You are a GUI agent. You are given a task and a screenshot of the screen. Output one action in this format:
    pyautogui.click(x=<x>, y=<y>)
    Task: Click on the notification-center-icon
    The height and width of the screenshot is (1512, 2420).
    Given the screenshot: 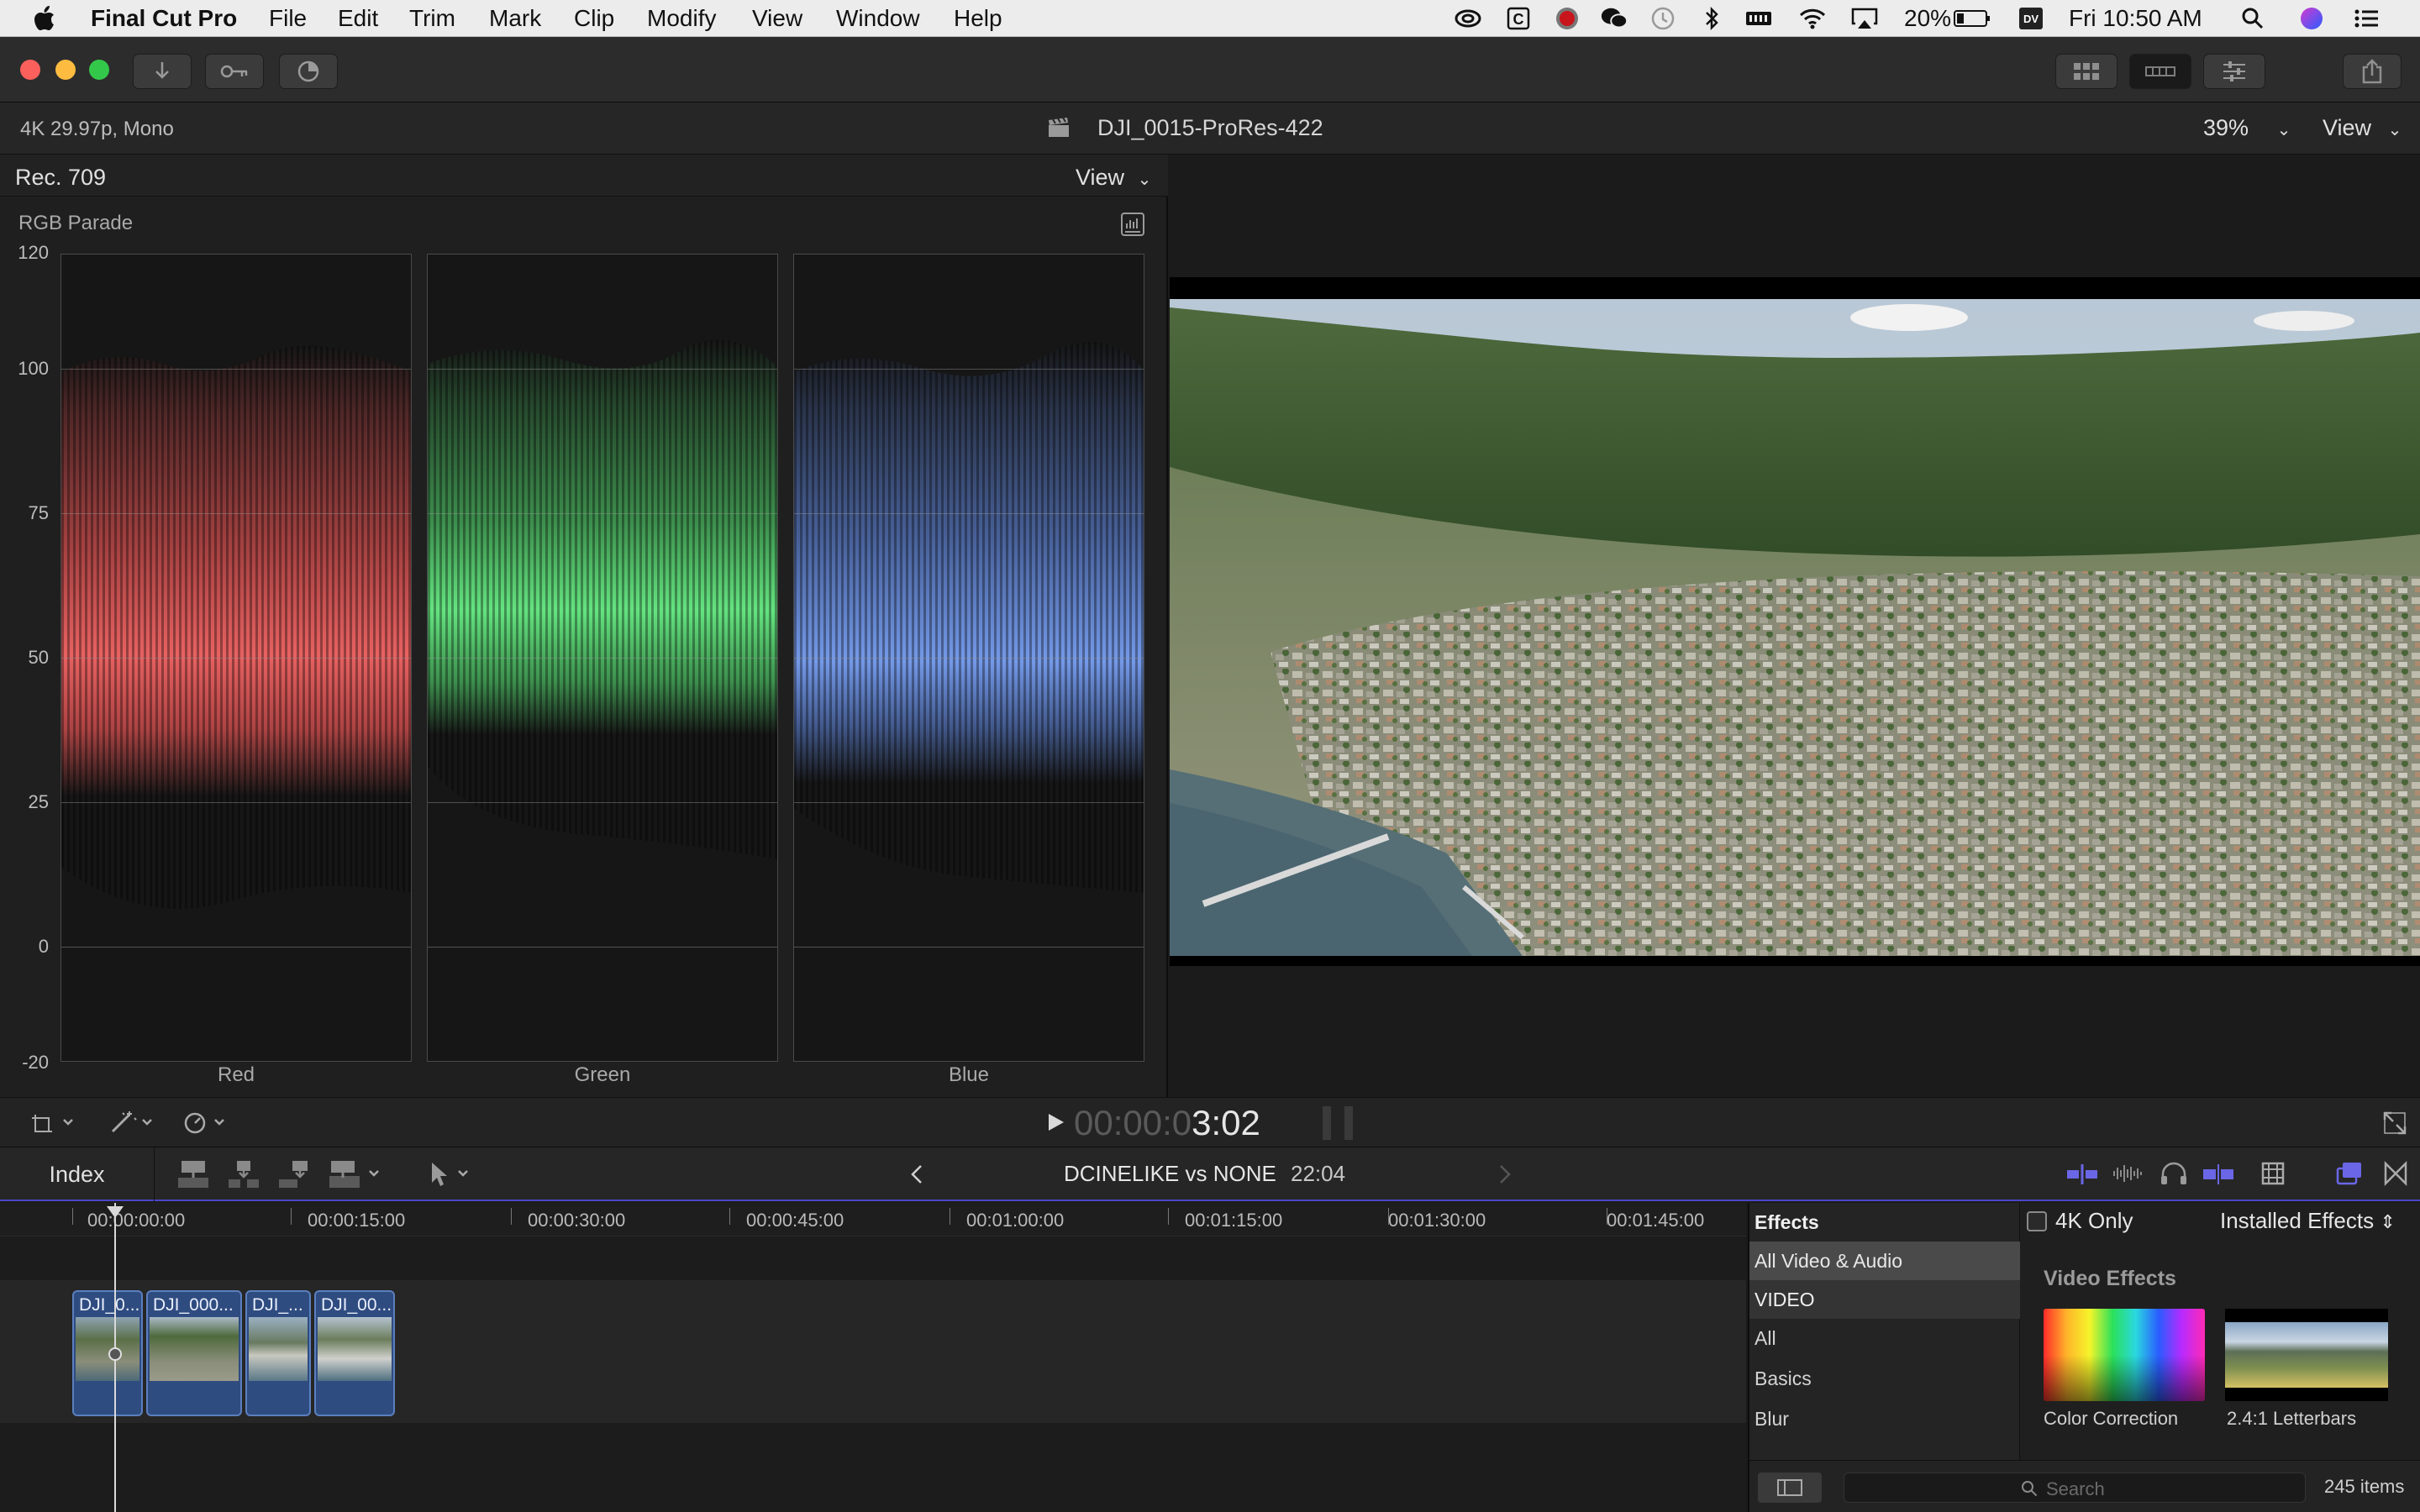 What is the action you would take?
    pyautogui.click(x=2367, y=18)
    